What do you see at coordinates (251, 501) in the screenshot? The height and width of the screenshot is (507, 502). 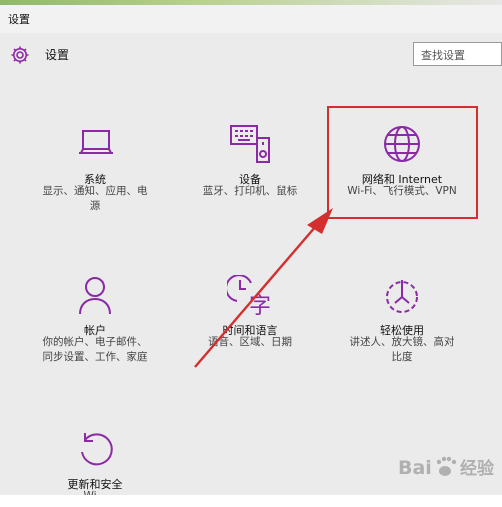 I see `bottom-bar` at bounding box center [251, 501].